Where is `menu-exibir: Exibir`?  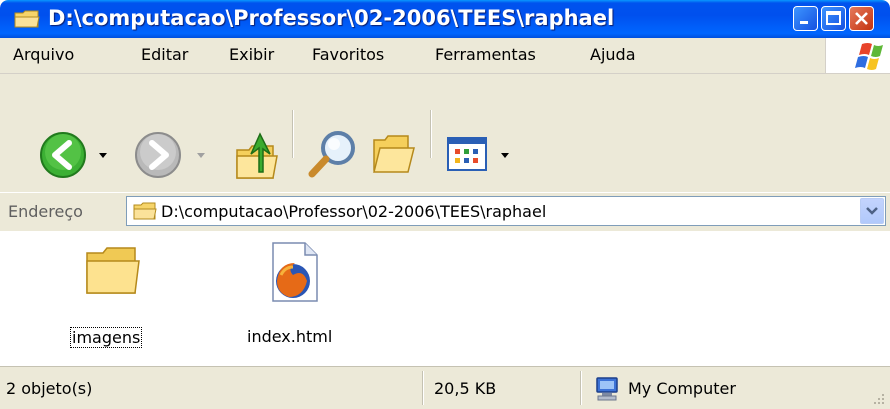
menu-exibir: Exibir is located at coordinates (251, 54).